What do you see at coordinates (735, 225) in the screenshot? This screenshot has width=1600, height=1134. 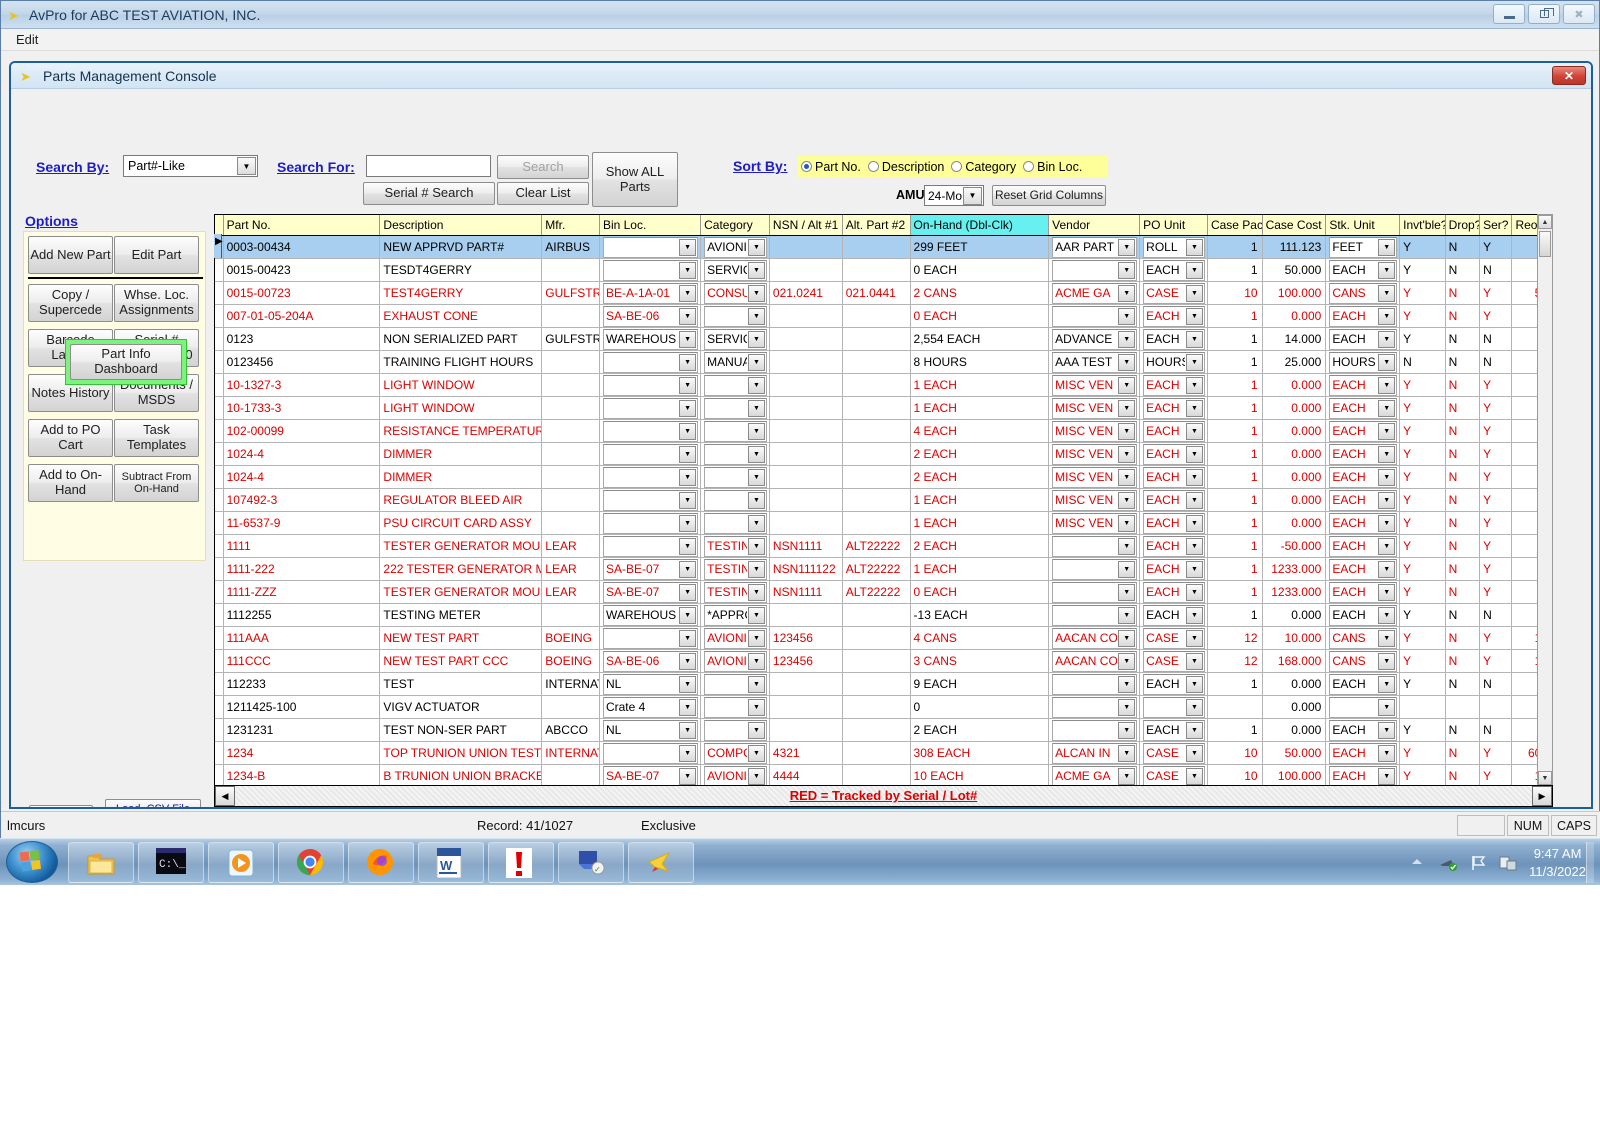 I see `col-category: Category` at bounding box center [735, 225].